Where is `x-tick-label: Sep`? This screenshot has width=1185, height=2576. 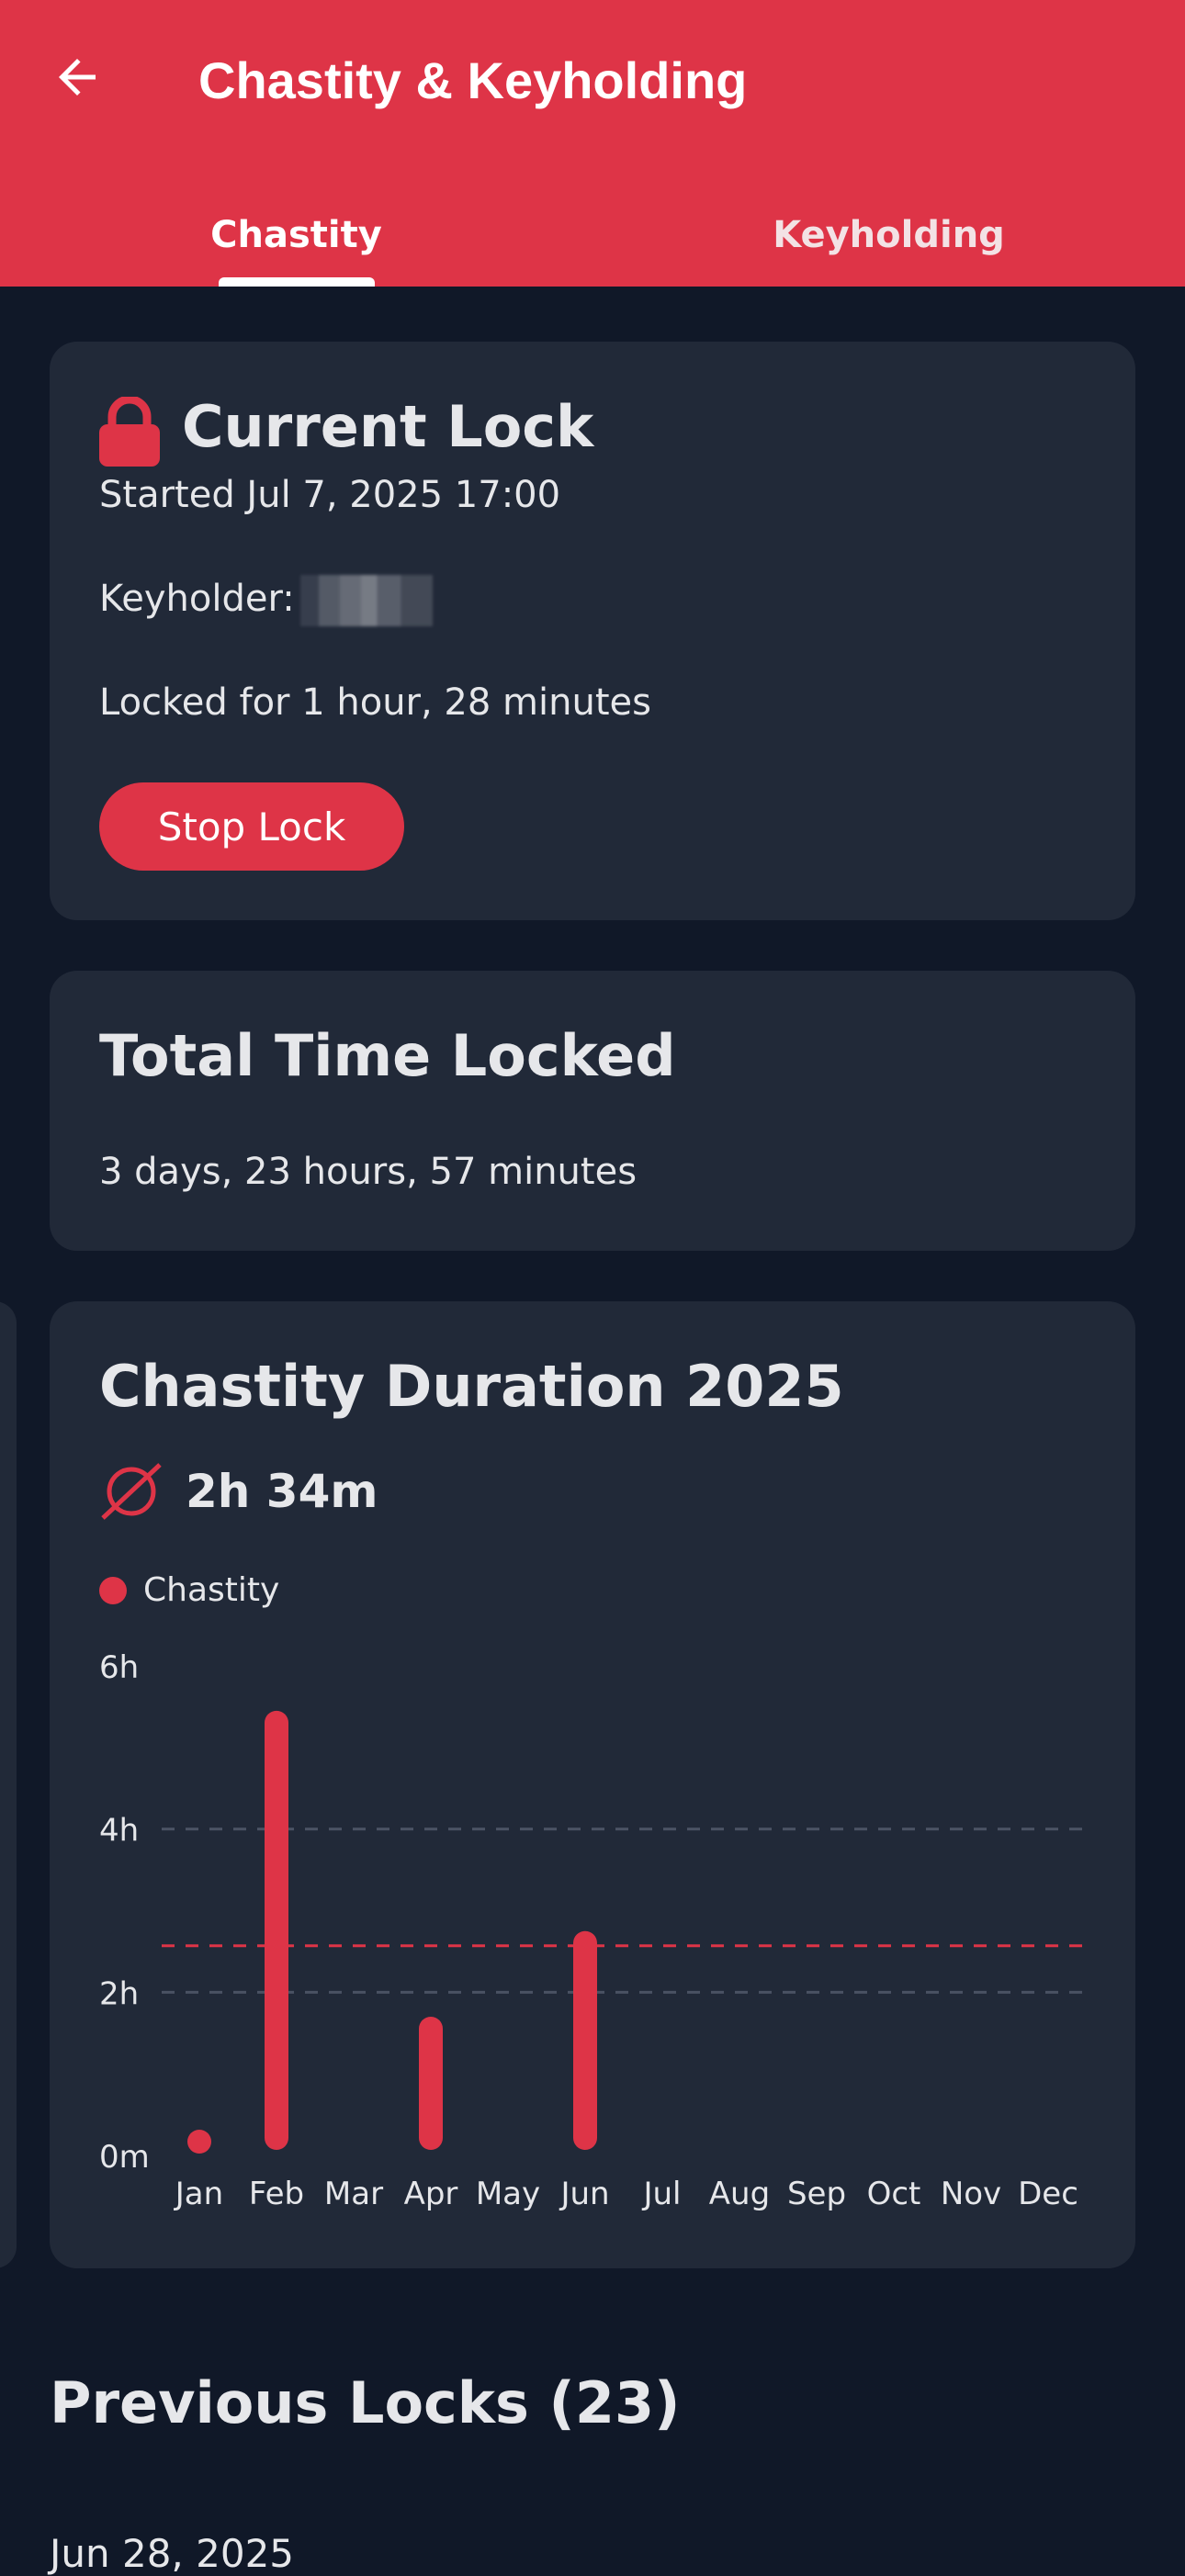 x-tick-label: Sep is located at coordinates (816, 2194).